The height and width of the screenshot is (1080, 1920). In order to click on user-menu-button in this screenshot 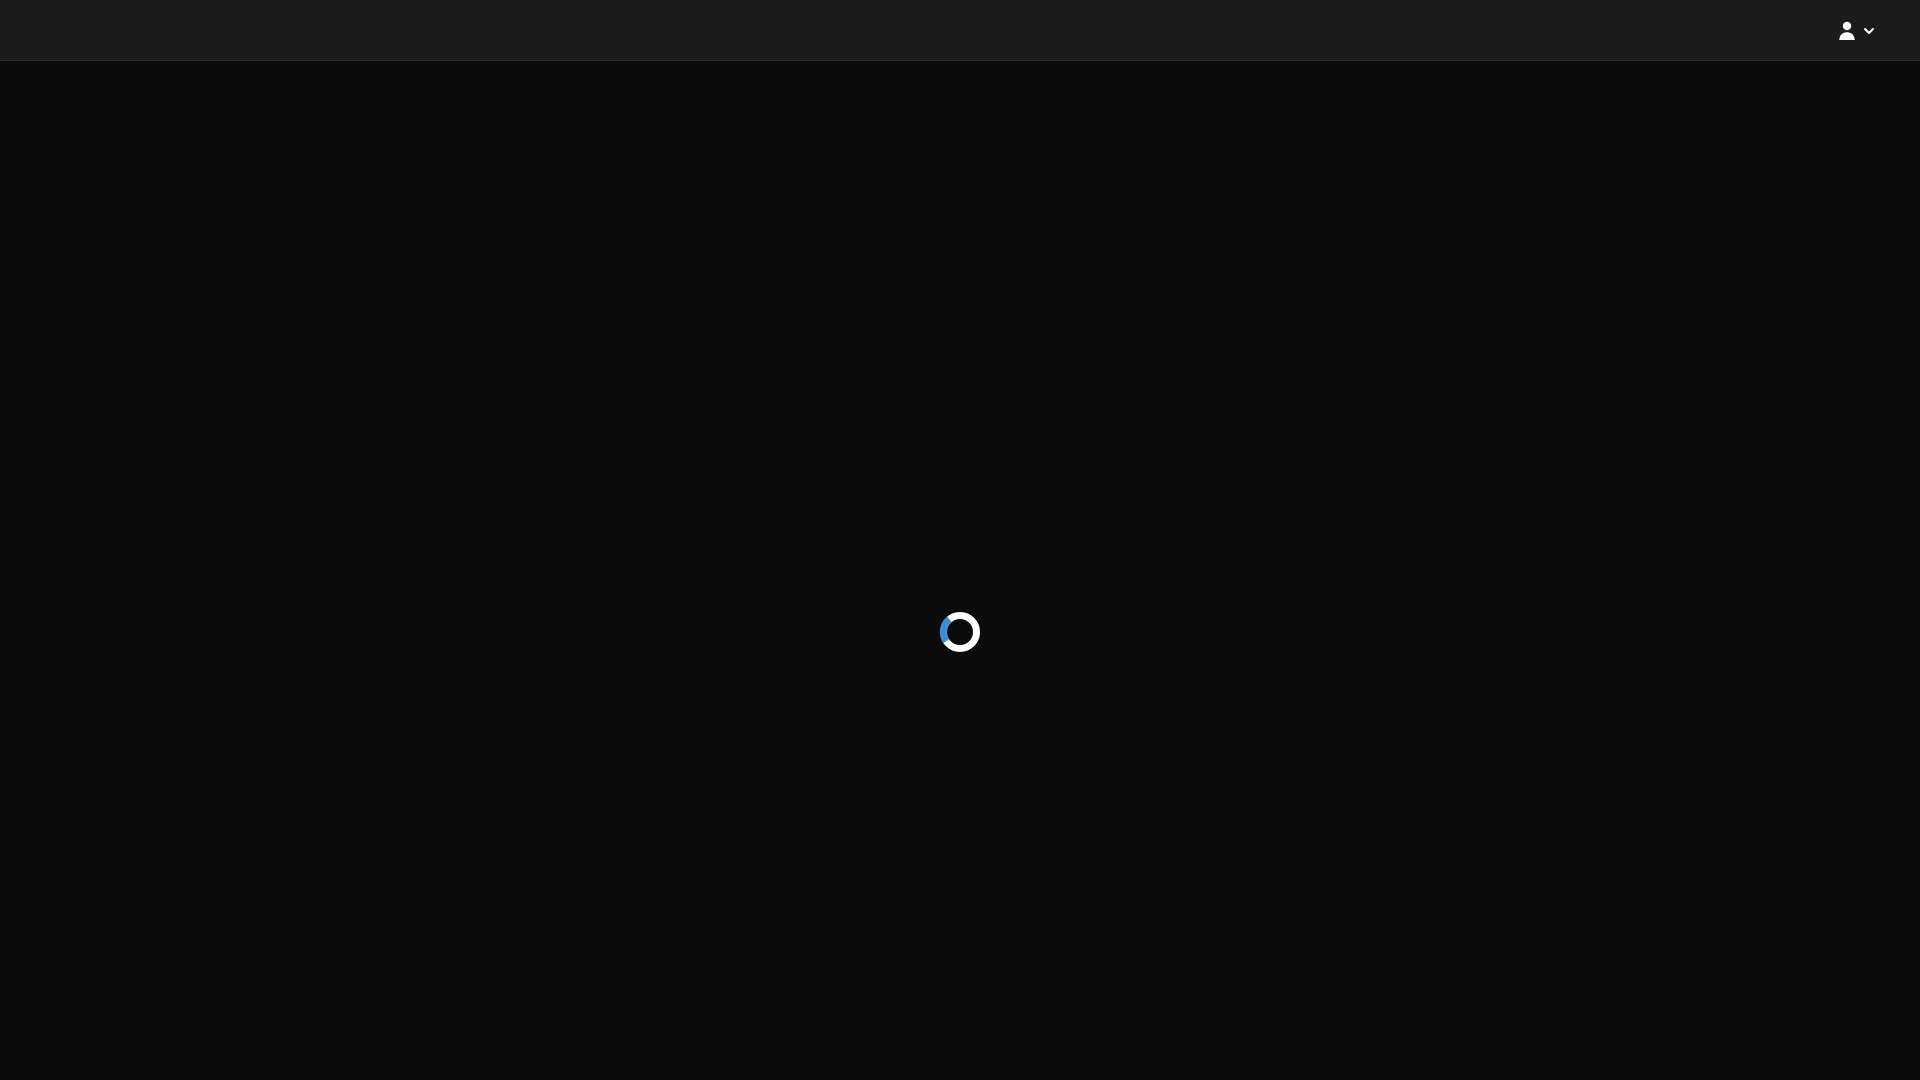, I will do `click(1857, 31)`.